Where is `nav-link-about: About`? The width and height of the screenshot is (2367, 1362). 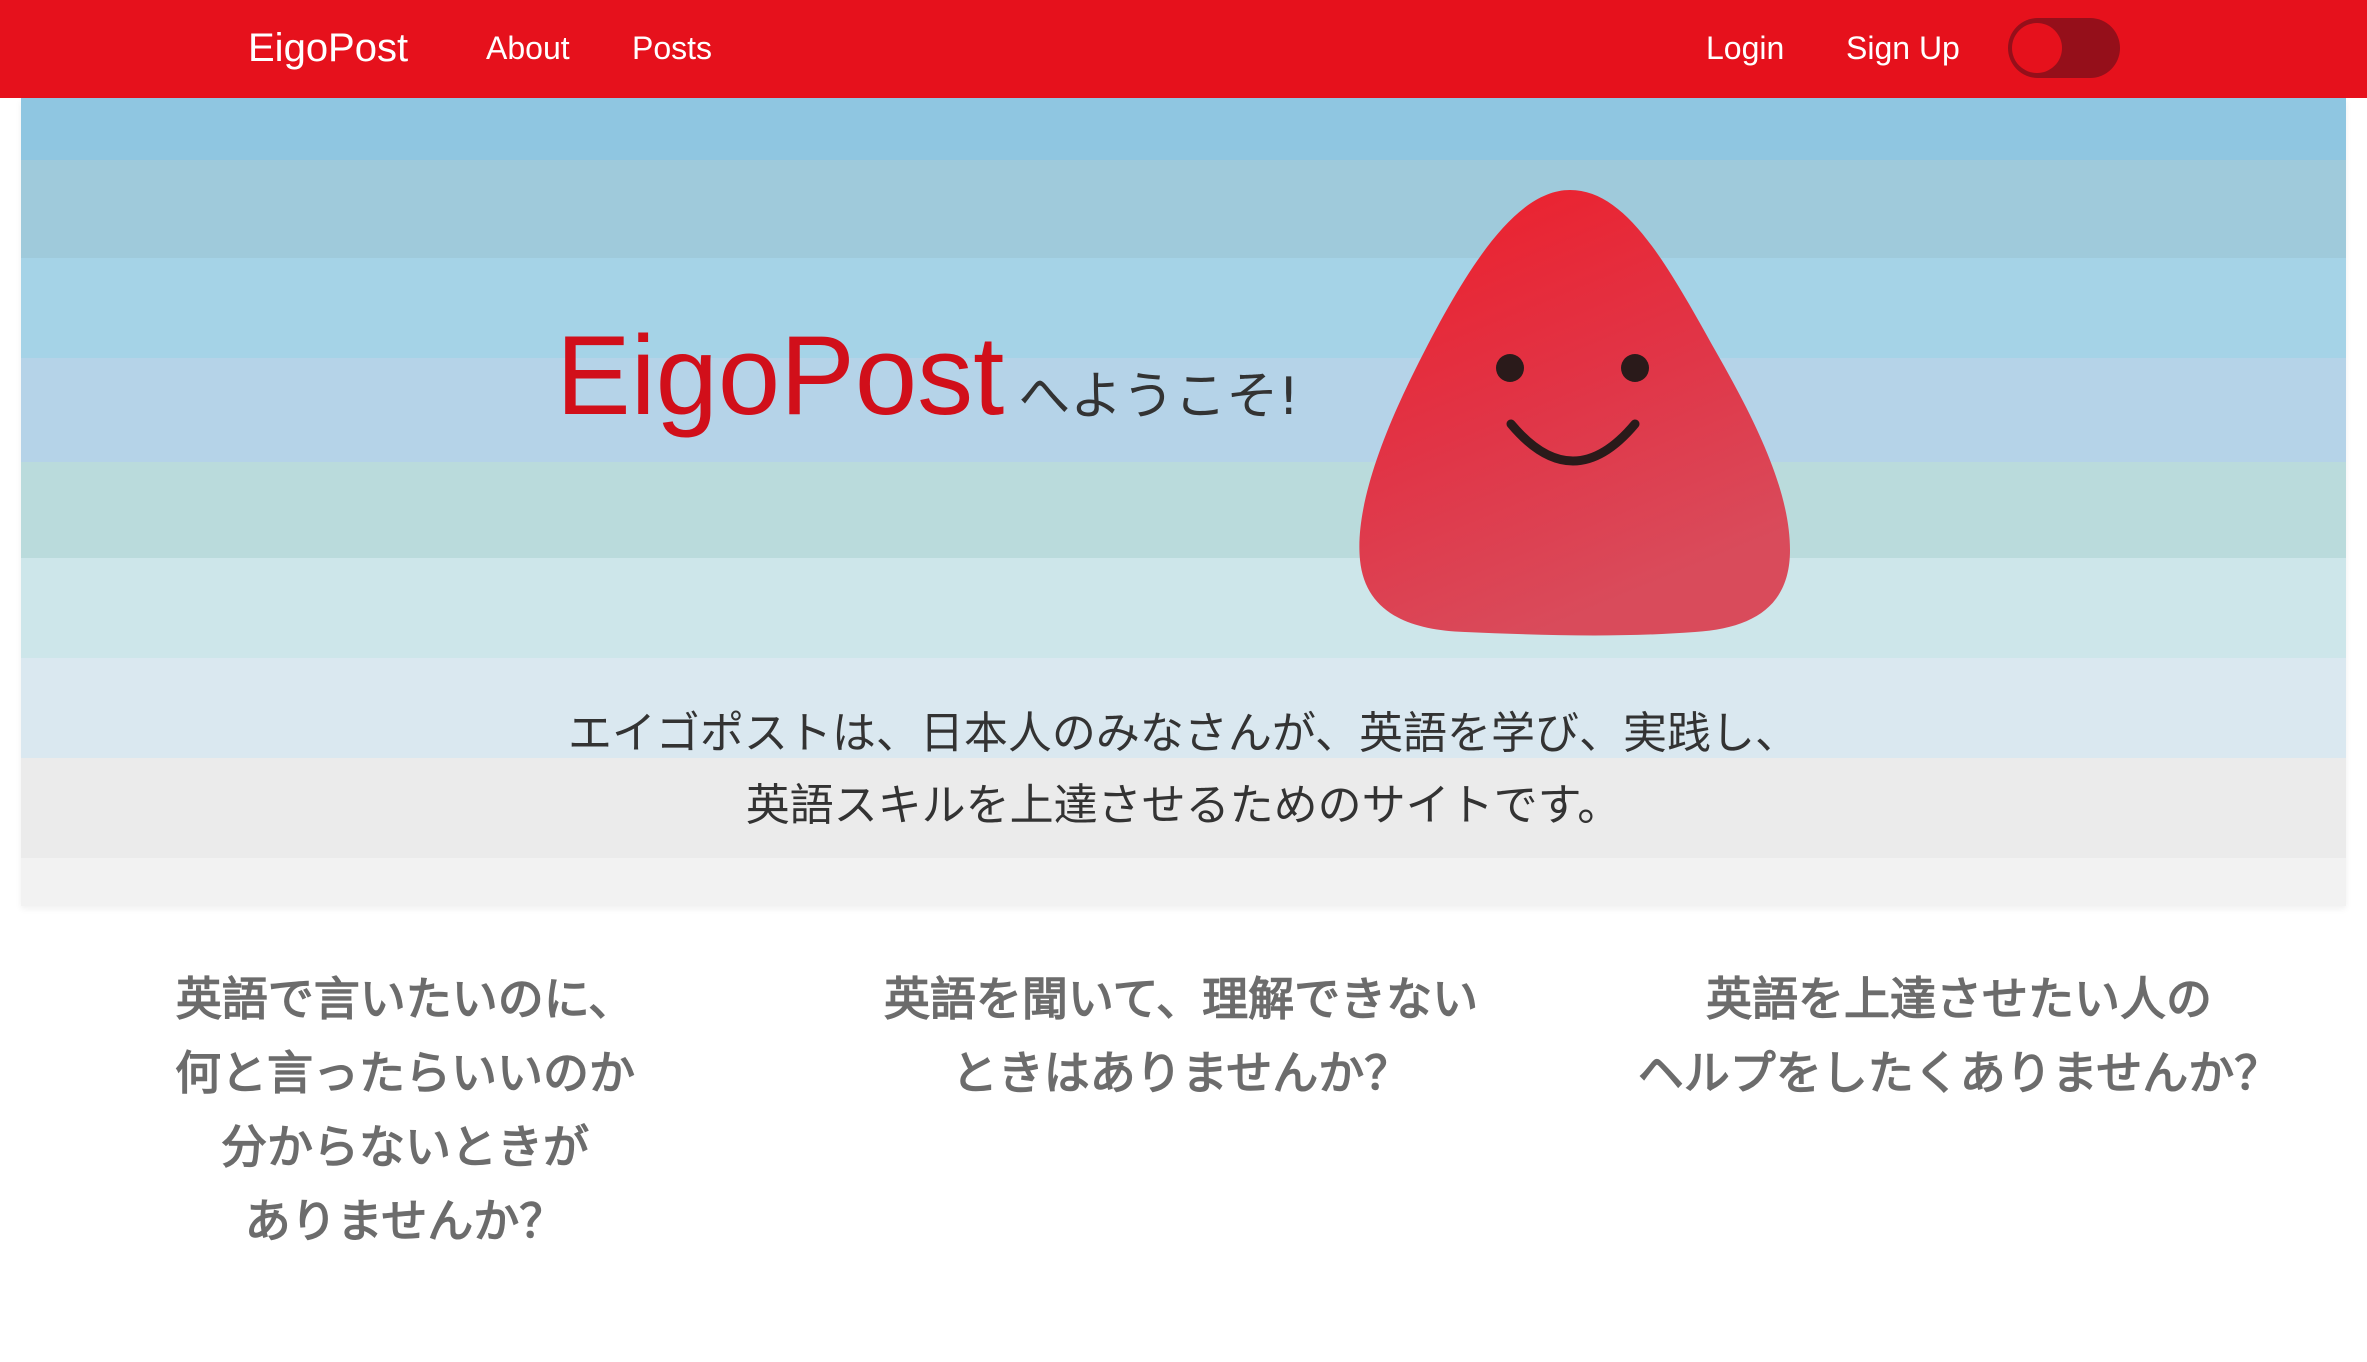 nav-link-about: About is located at coordinates (528, 48).